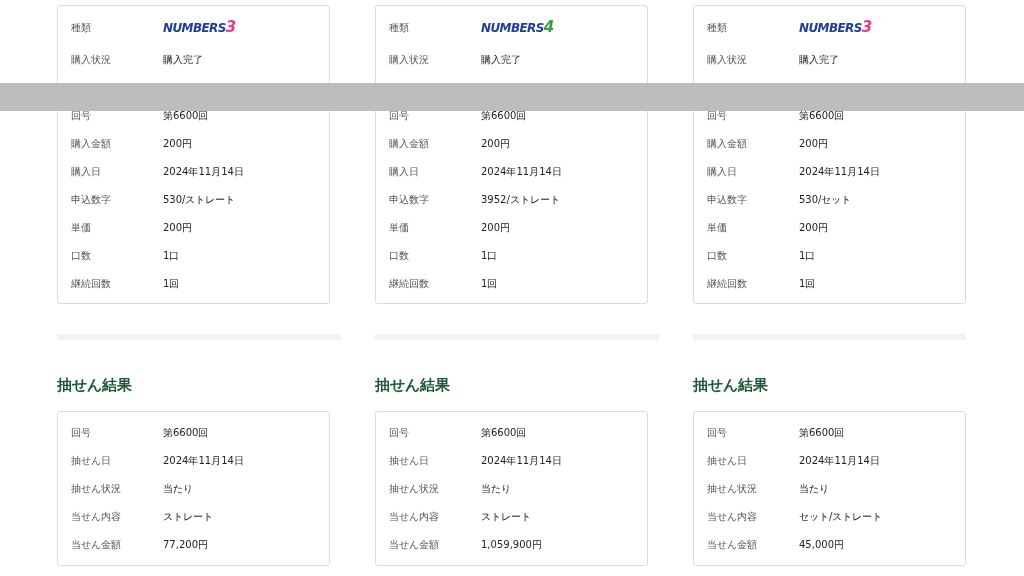 This screenshot has height=576, width=1024. What do you see at coordinates (825, 199) in the screenshot?
I see `field-value: 530/セット` at bounding box center [825, 199].